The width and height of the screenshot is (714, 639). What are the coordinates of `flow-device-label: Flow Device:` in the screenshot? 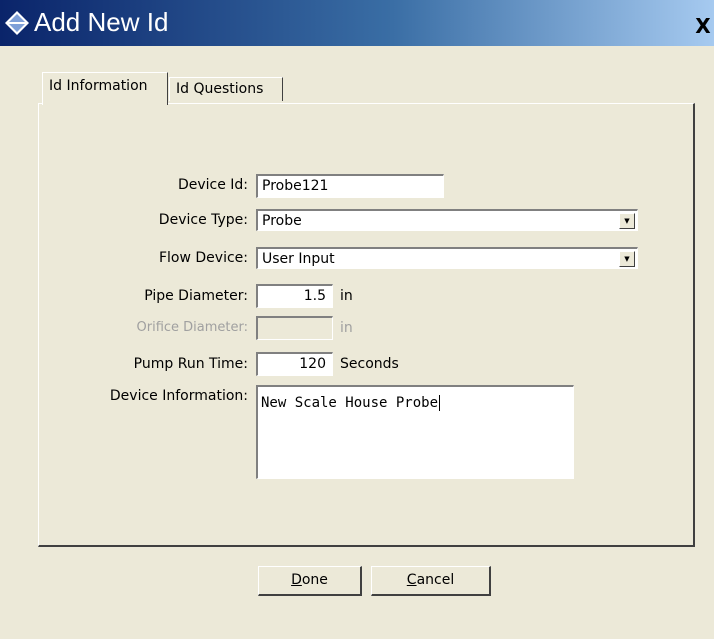 It's located at (203, 258).